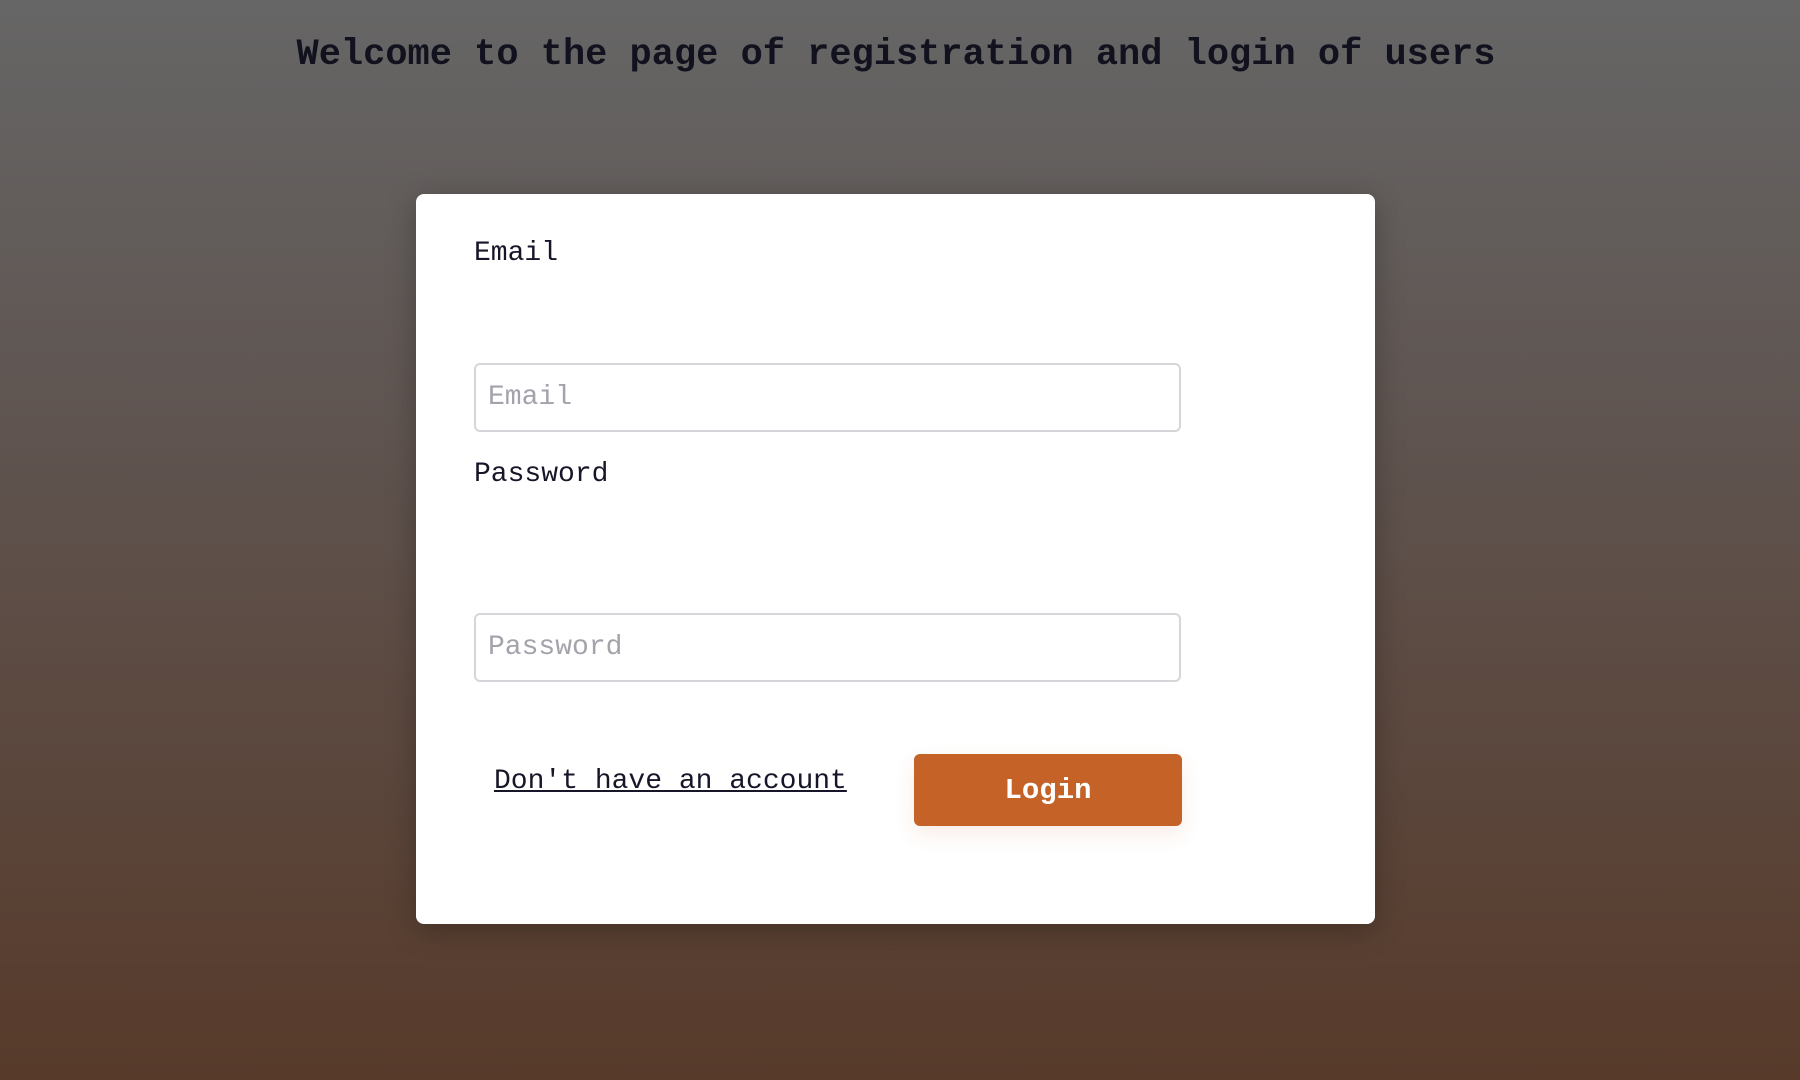 Image resolution: width=1800 pixels, height=1080 pixels. Describe the element at coordinates (827, 647) in the screenshot. I see `password-input` at that location.